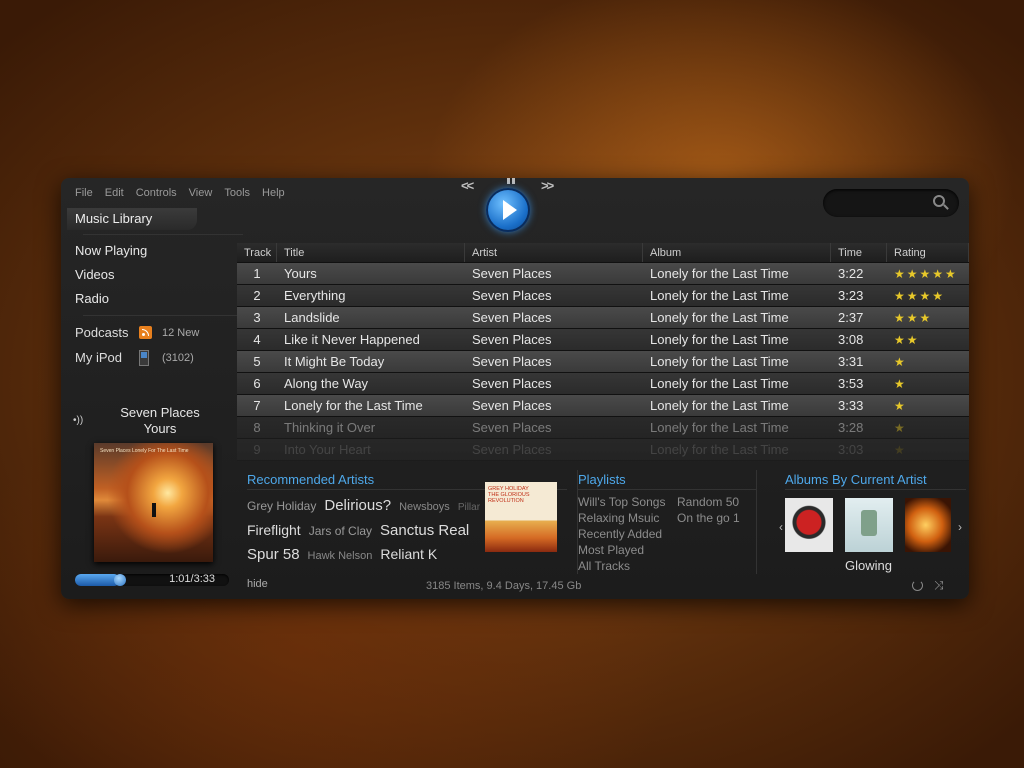  I want to click on menu-help: Help, so click(273, 193).